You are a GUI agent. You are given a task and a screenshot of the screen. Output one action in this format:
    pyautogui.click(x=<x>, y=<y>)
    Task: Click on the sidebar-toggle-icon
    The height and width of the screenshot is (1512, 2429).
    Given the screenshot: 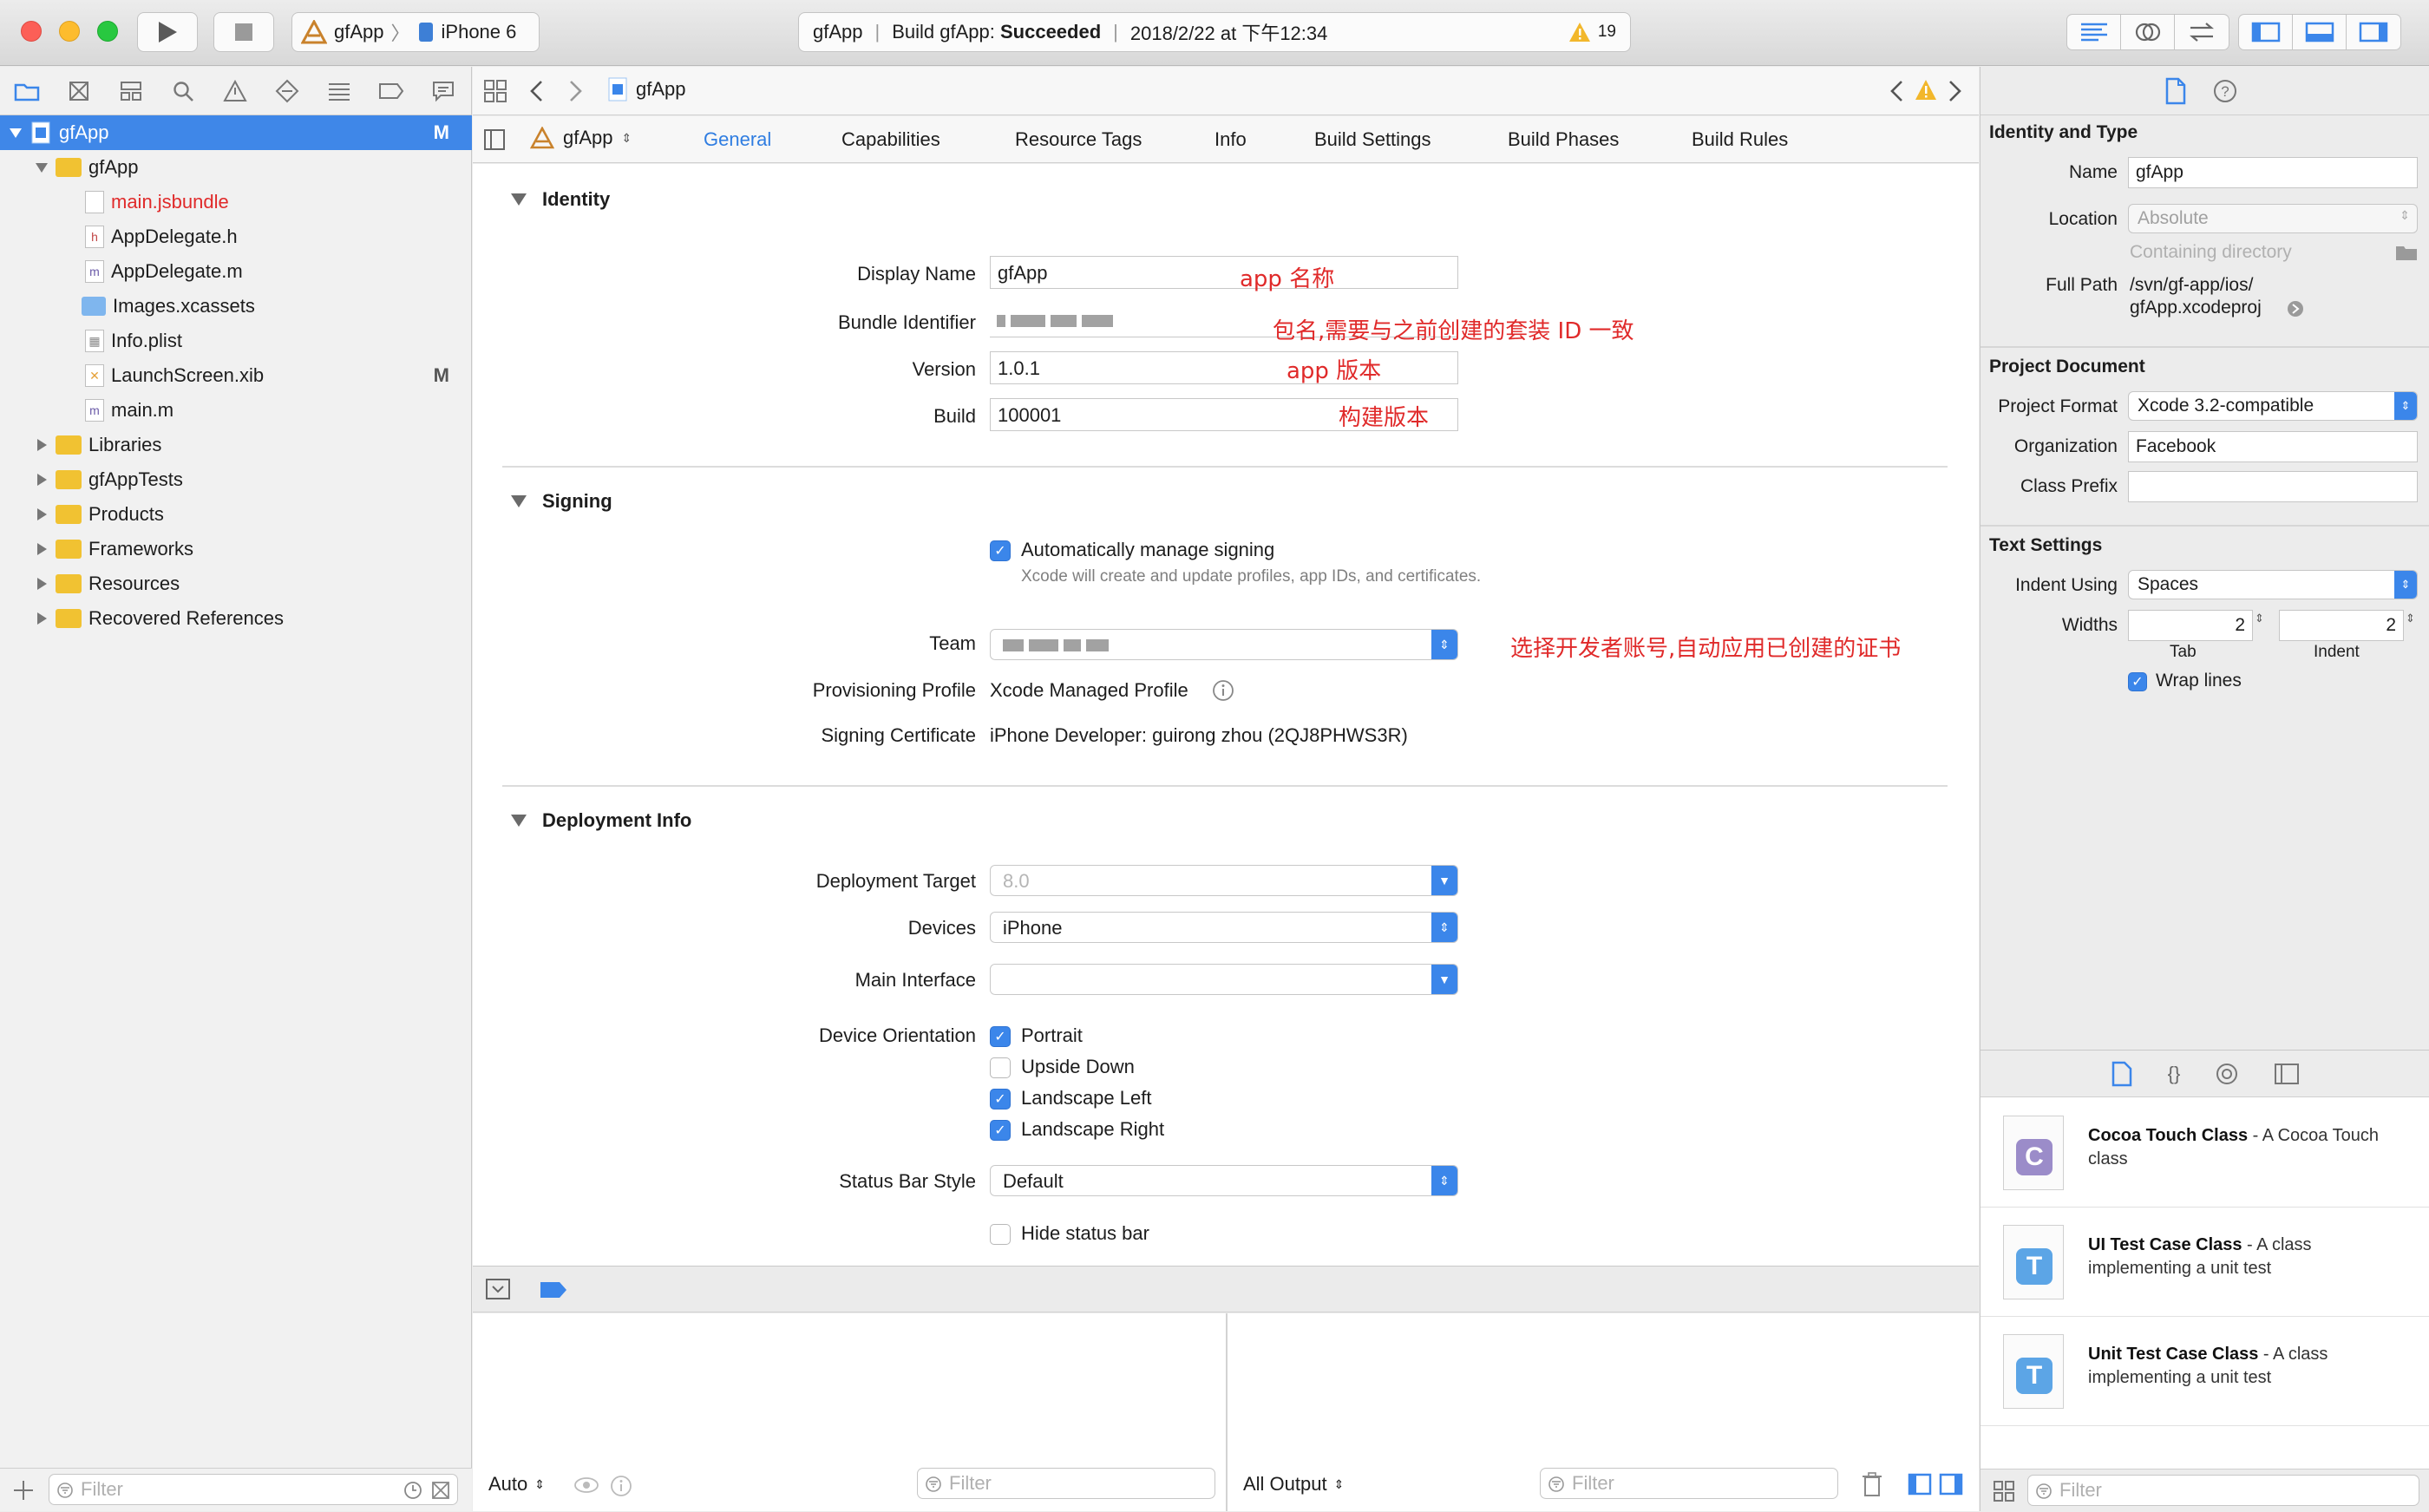 What is the action you would take?
    pyautogui.click(x=495, y=139)
    